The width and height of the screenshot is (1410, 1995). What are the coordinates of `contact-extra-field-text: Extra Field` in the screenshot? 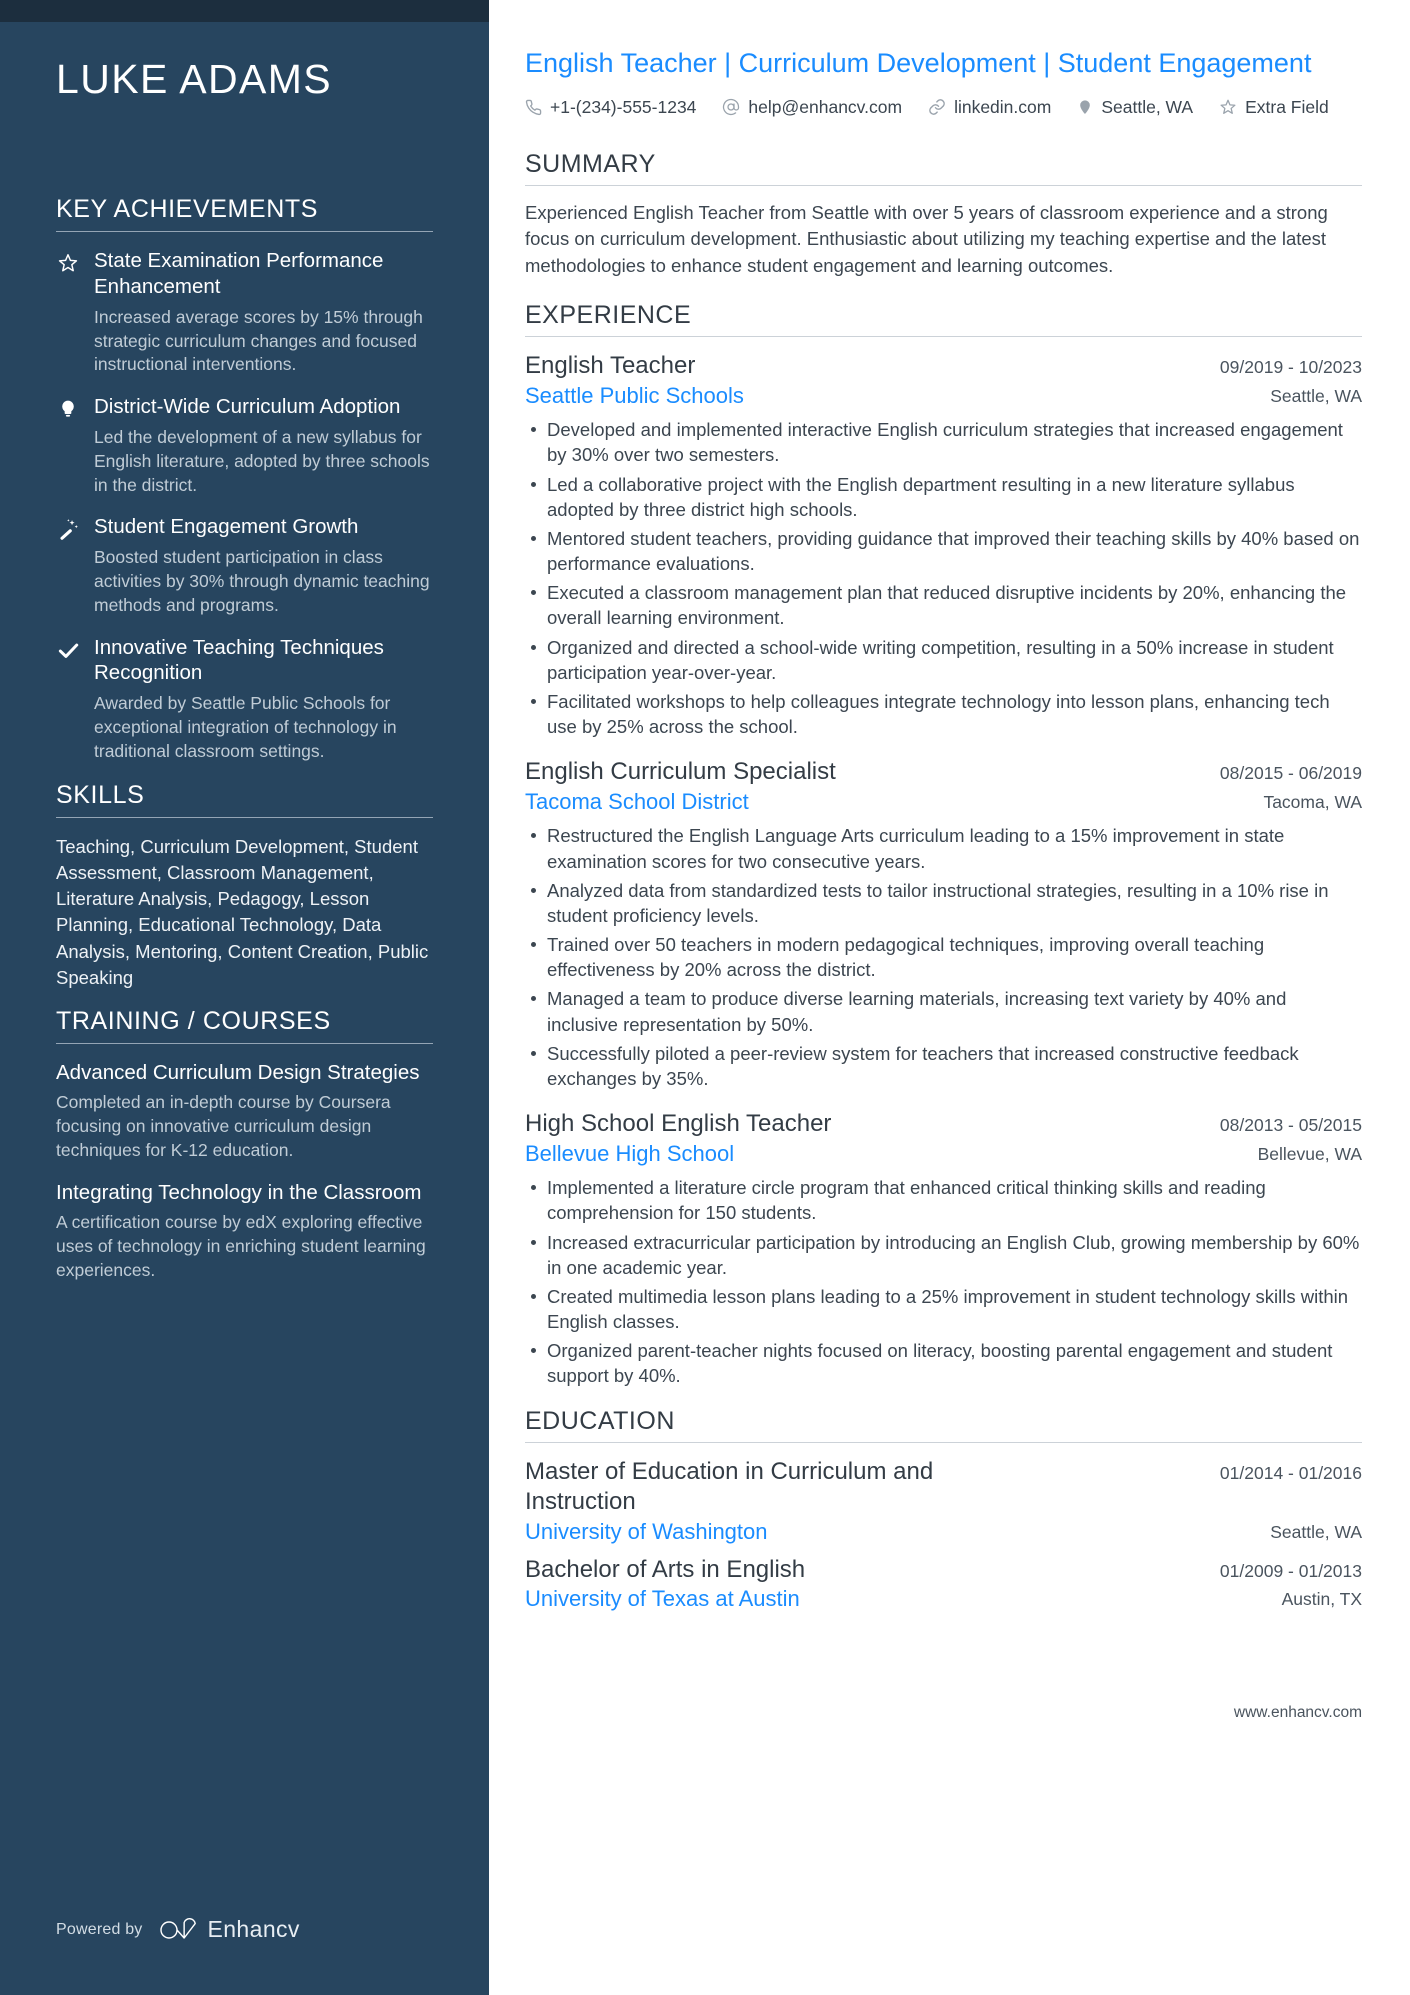 It's located at (1287, 106).